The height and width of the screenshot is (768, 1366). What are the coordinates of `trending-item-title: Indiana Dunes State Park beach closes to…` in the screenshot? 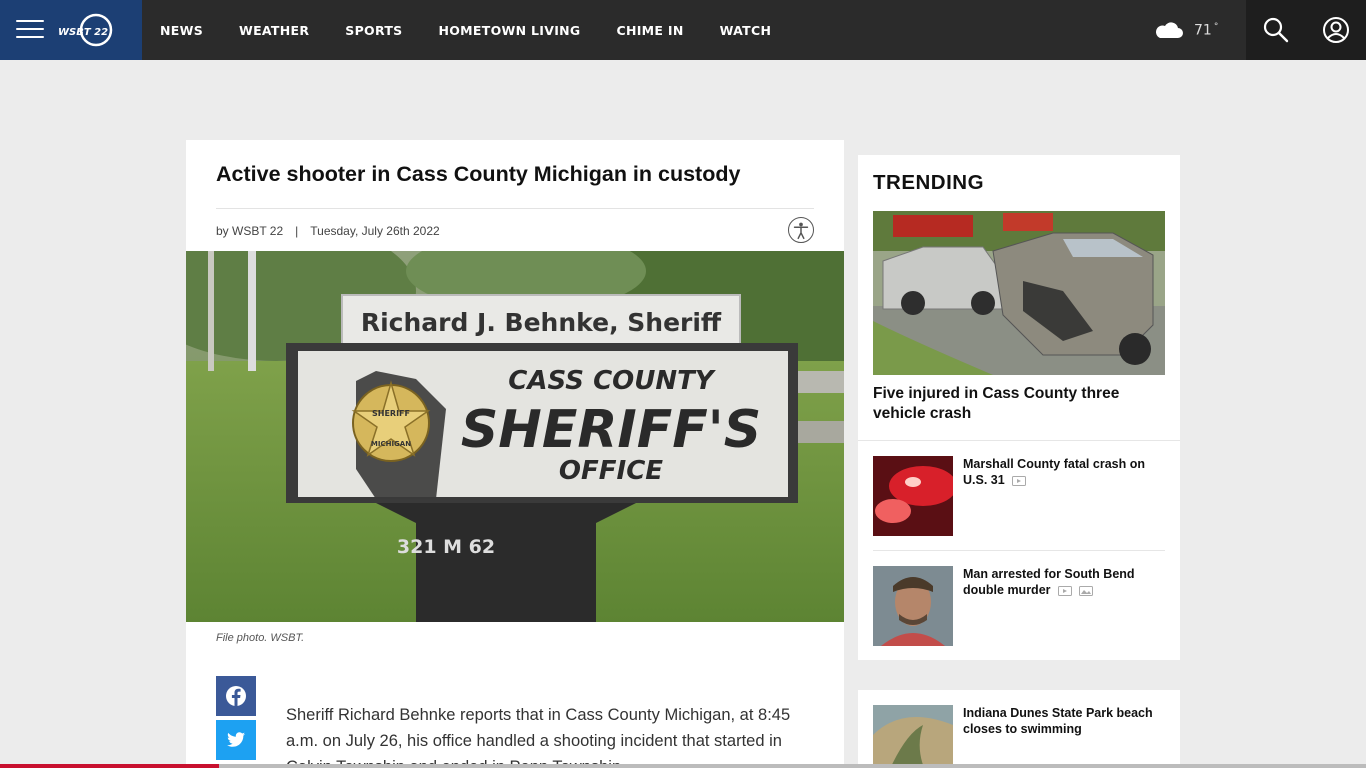 It's located at (1058, 721).